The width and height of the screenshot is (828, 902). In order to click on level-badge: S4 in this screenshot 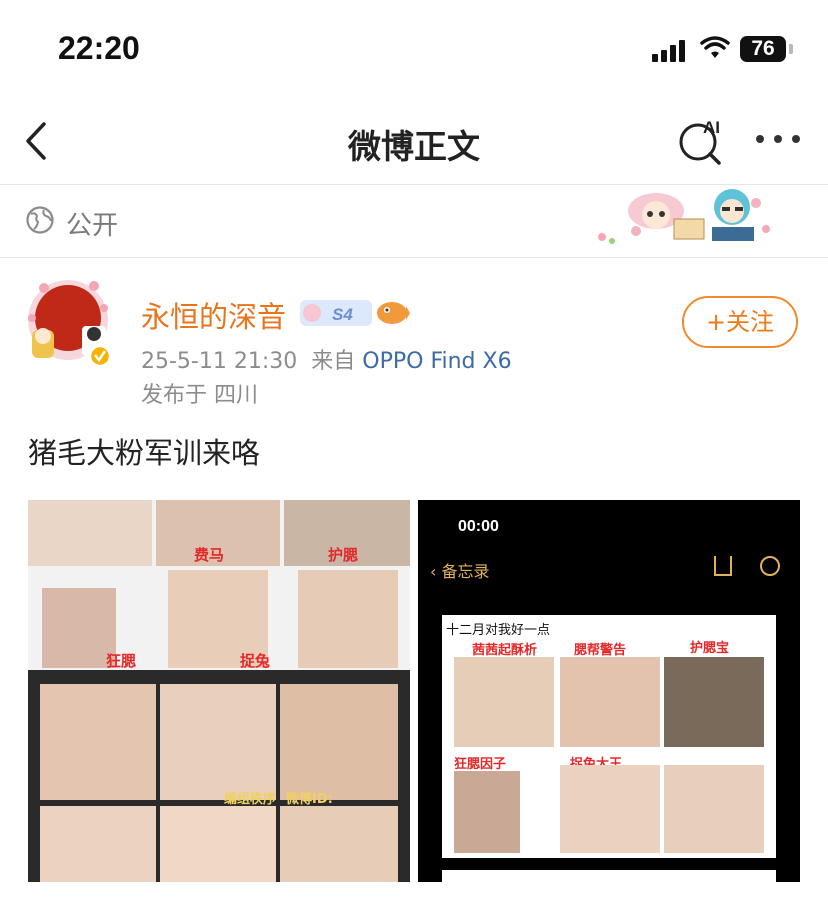, I will do `click(342, 314)`.